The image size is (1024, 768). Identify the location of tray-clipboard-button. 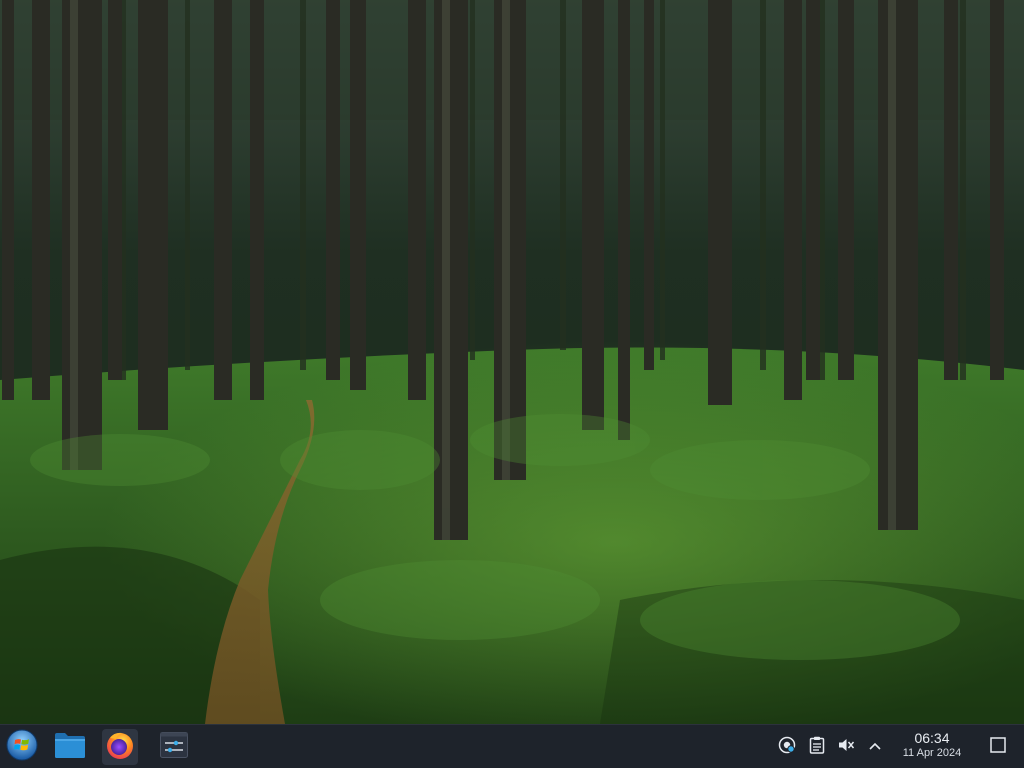
(817, 747).